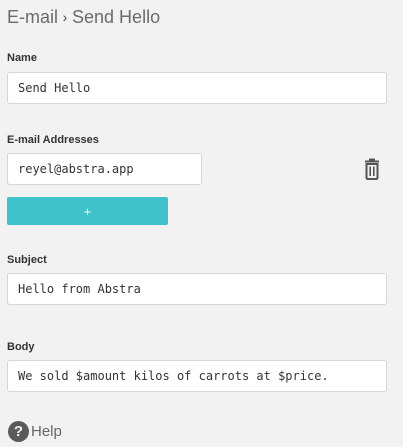  I want to click on add-email-button: +, so click(87, 211).